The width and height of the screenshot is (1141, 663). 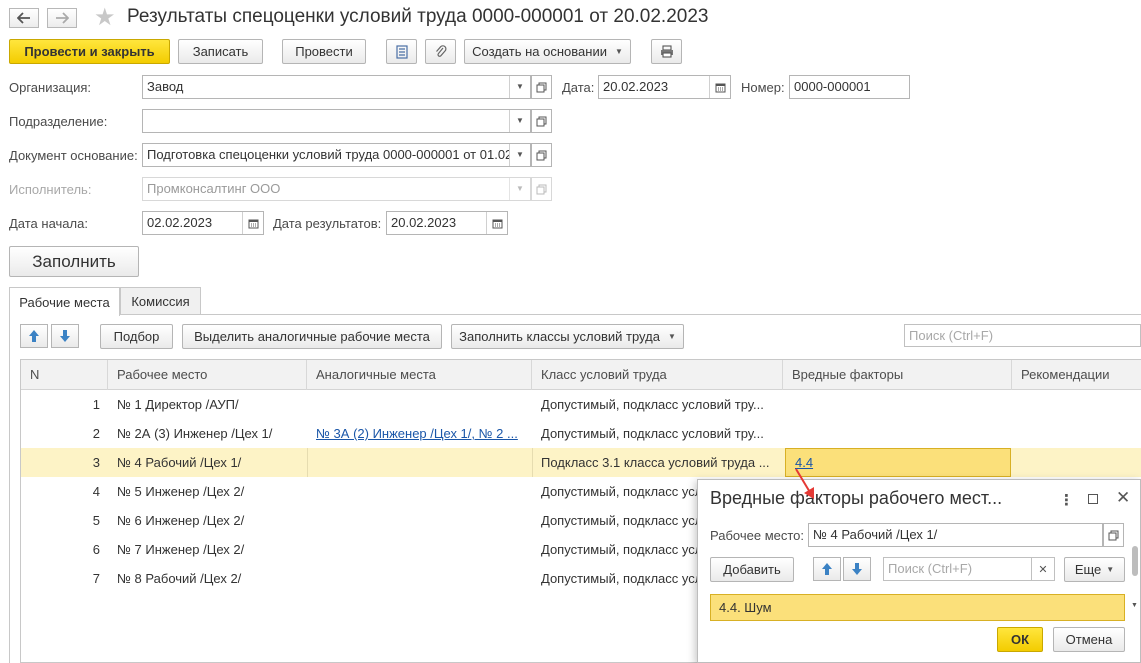 What do you see at coordinates (1113, 535) in the screenshot?
I see `popup-workplace-open-button` at bounding box center [1113, 535].